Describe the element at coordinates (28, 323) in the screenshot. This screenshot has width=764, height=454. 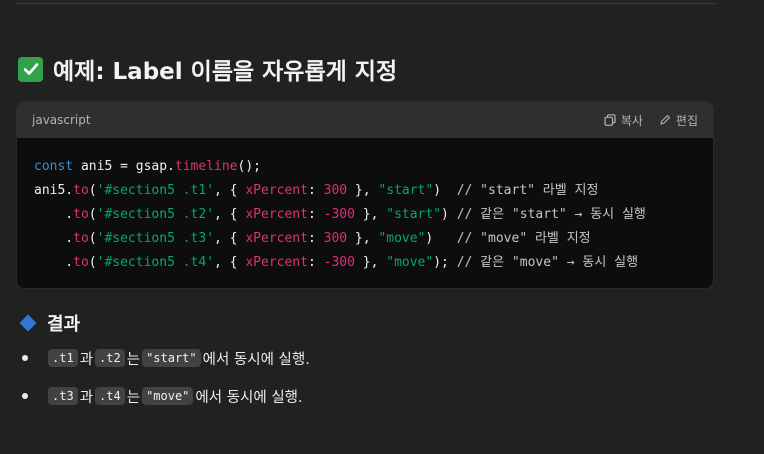
I see `blue-diamond-icon` at that location.